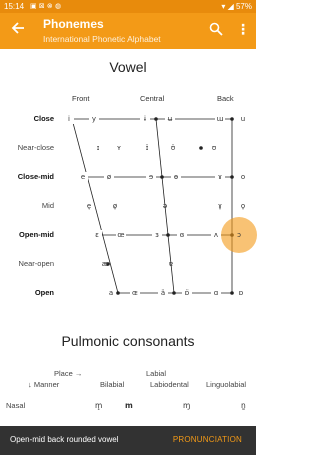 This screenshot has width=320, height=455. Describe the element at coordinates (156, 373) in the screenshot. I see `column-labial: Labial` at that location.